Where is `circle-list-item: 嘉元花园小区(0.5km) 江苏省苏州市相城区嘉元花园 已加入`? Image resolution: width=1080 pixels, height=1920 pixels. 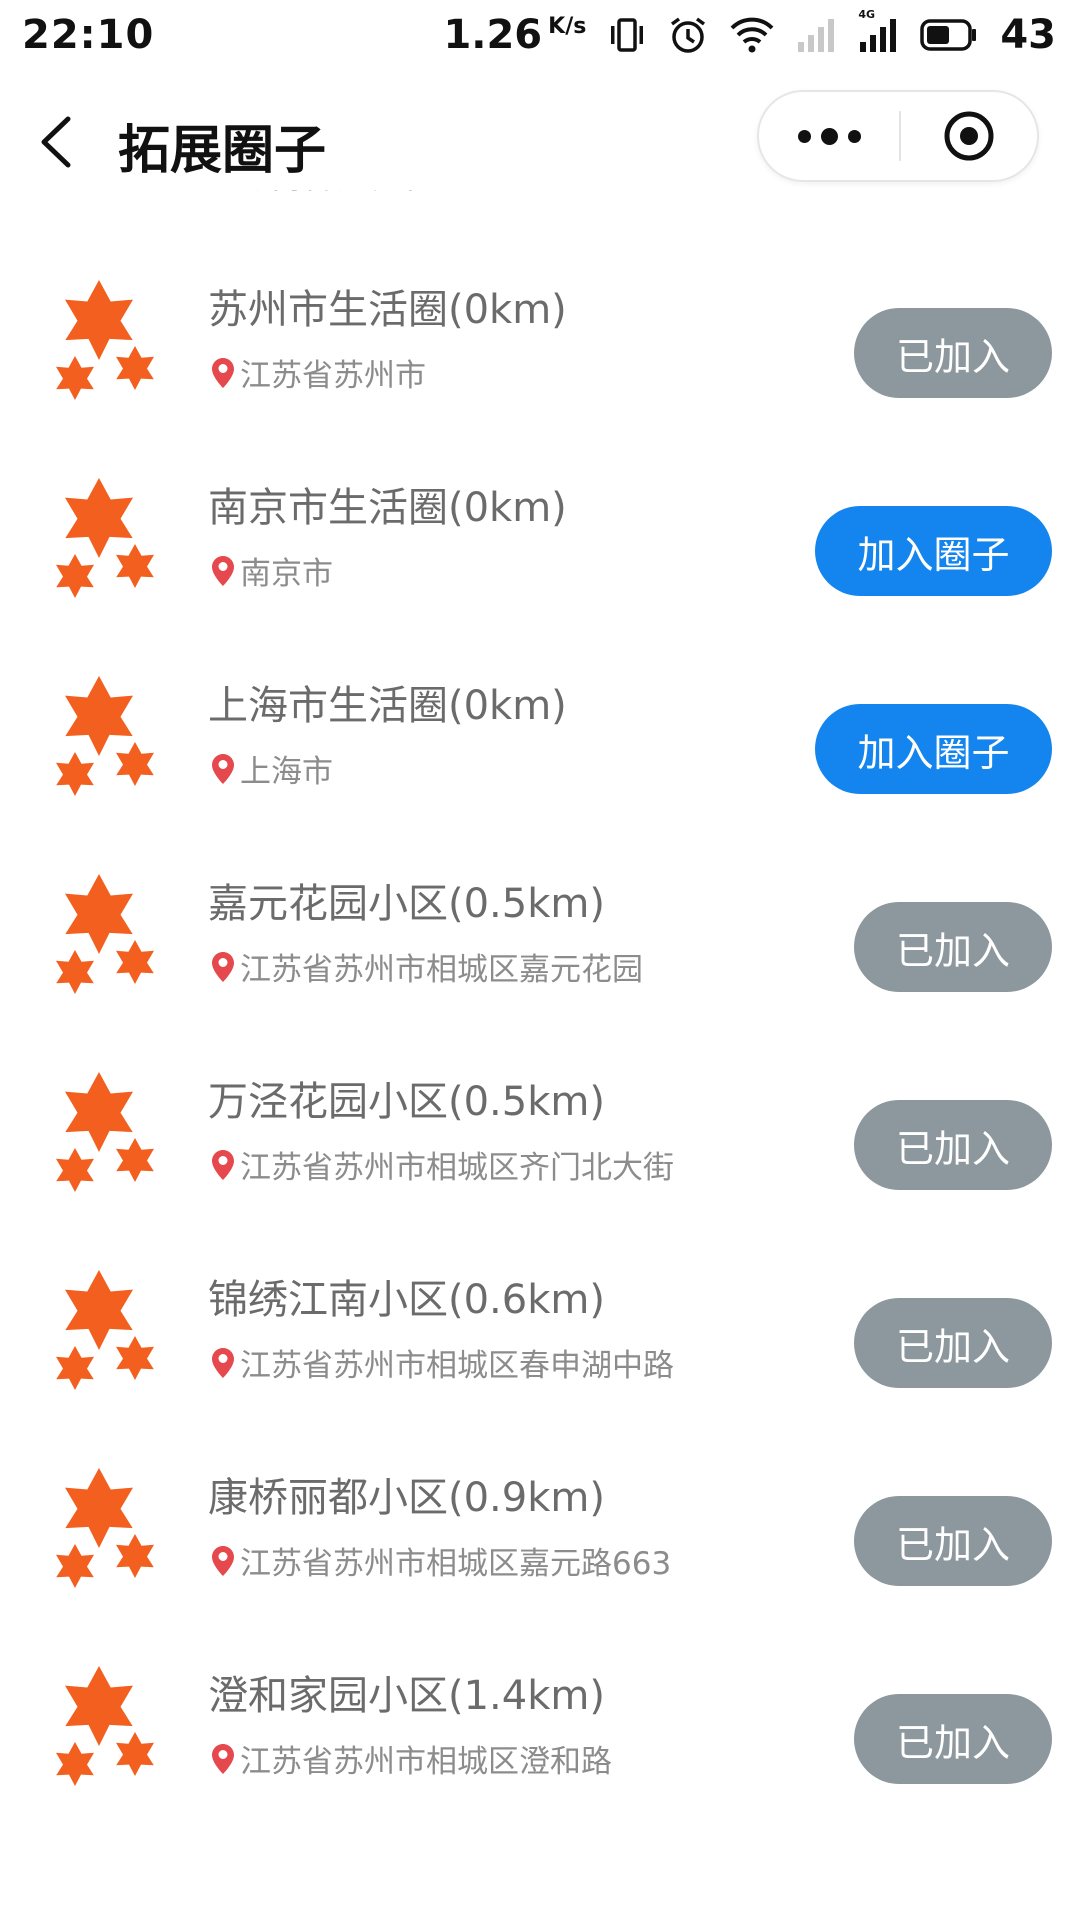 circle-list-item: 嘉元花园小区(0.5km) 江苏省苏州市相城区嘉元花园 已加入 is located at coordinates (540, 948).